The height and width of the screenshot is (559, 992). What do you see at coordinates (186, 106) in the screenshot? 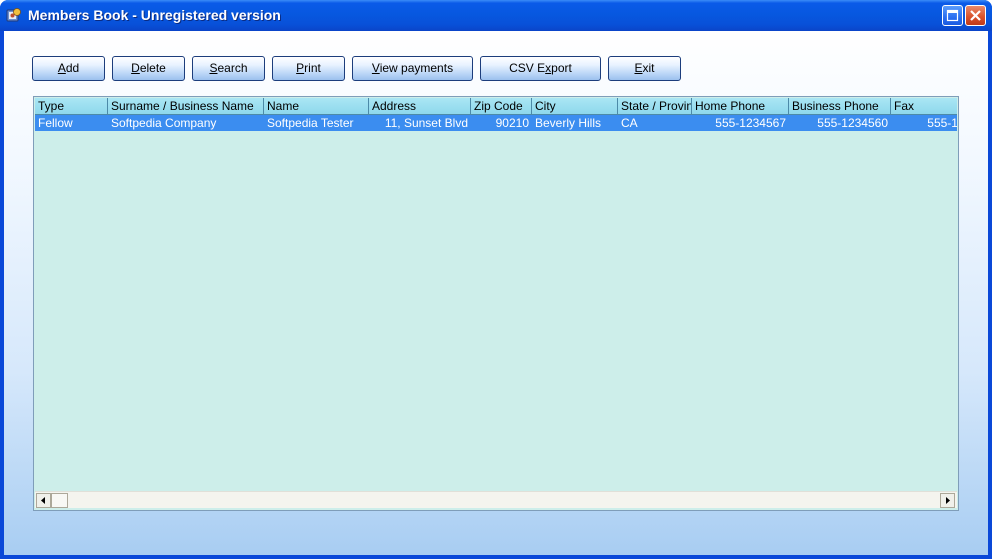
I see `column-header-surname: Surname / Business Name` at bounding box center [186, 106].